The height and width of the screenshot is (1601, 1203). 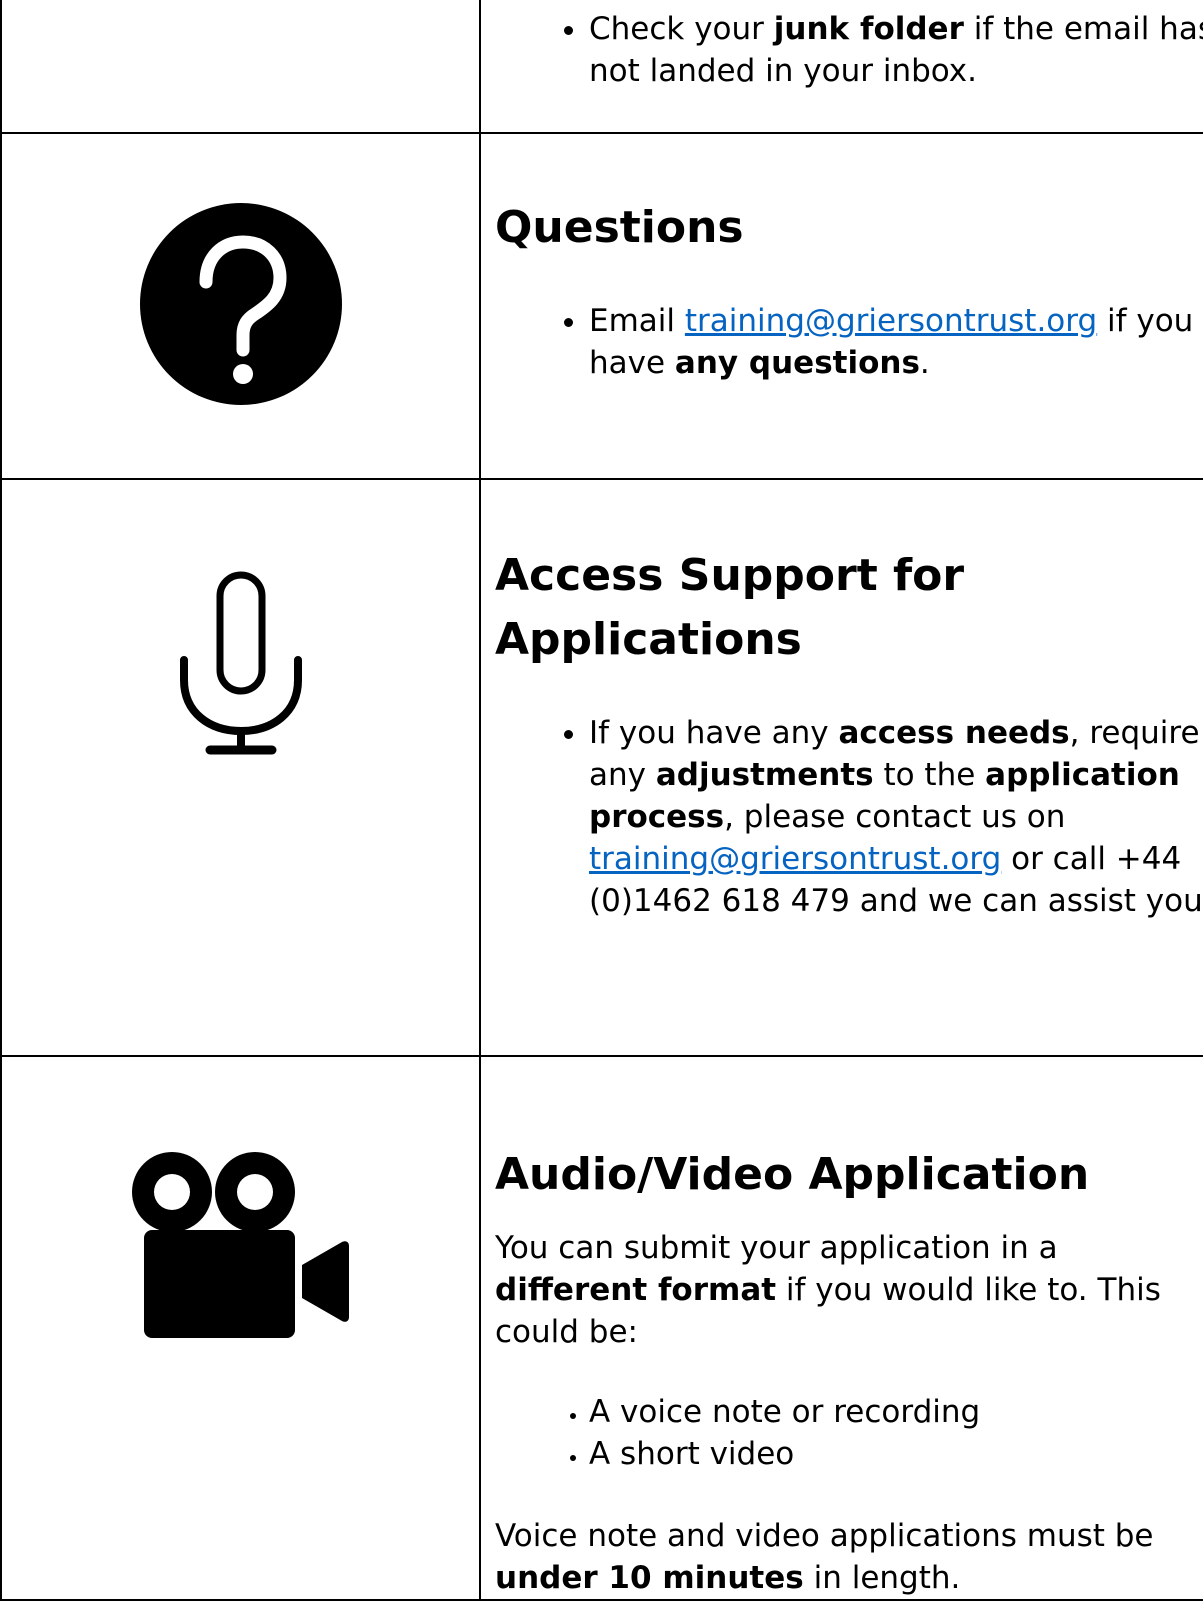 I want to click on bold-text: any questions, so click(x=797, y=363).